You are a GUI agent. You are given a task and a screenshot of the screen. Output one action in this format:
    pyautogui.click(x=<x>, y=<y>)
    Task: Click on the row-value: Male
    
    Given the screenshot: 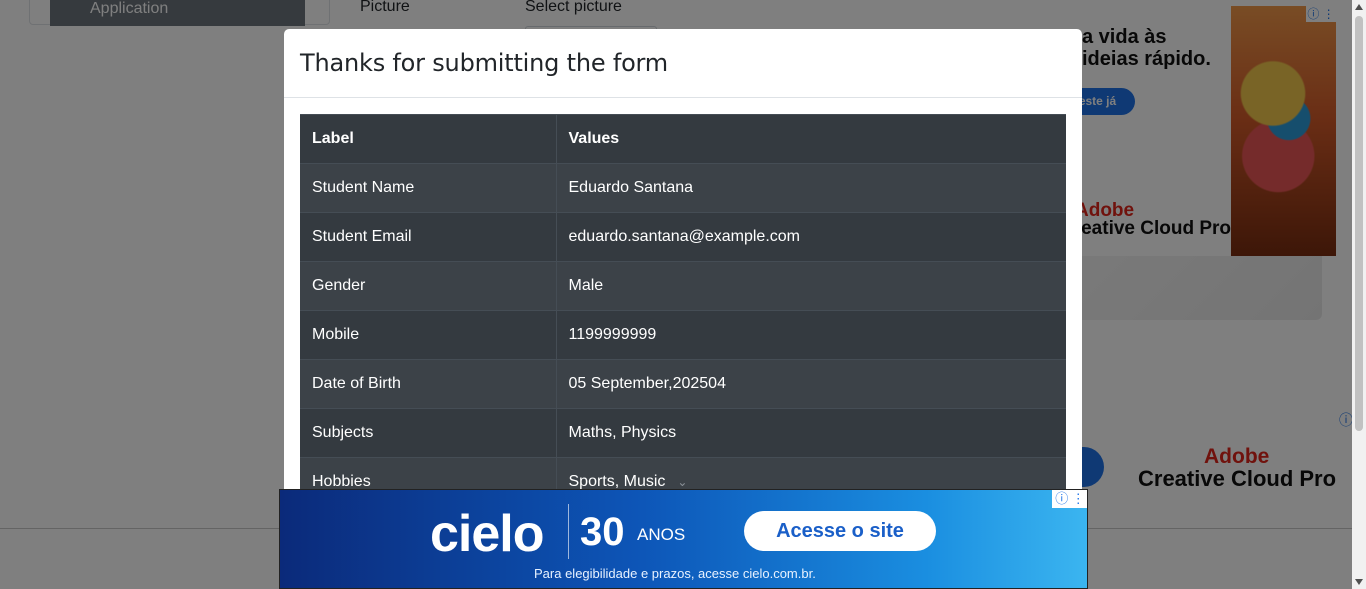 What is the action you would take?
    pyautogui.click(x=811, y=286)
    